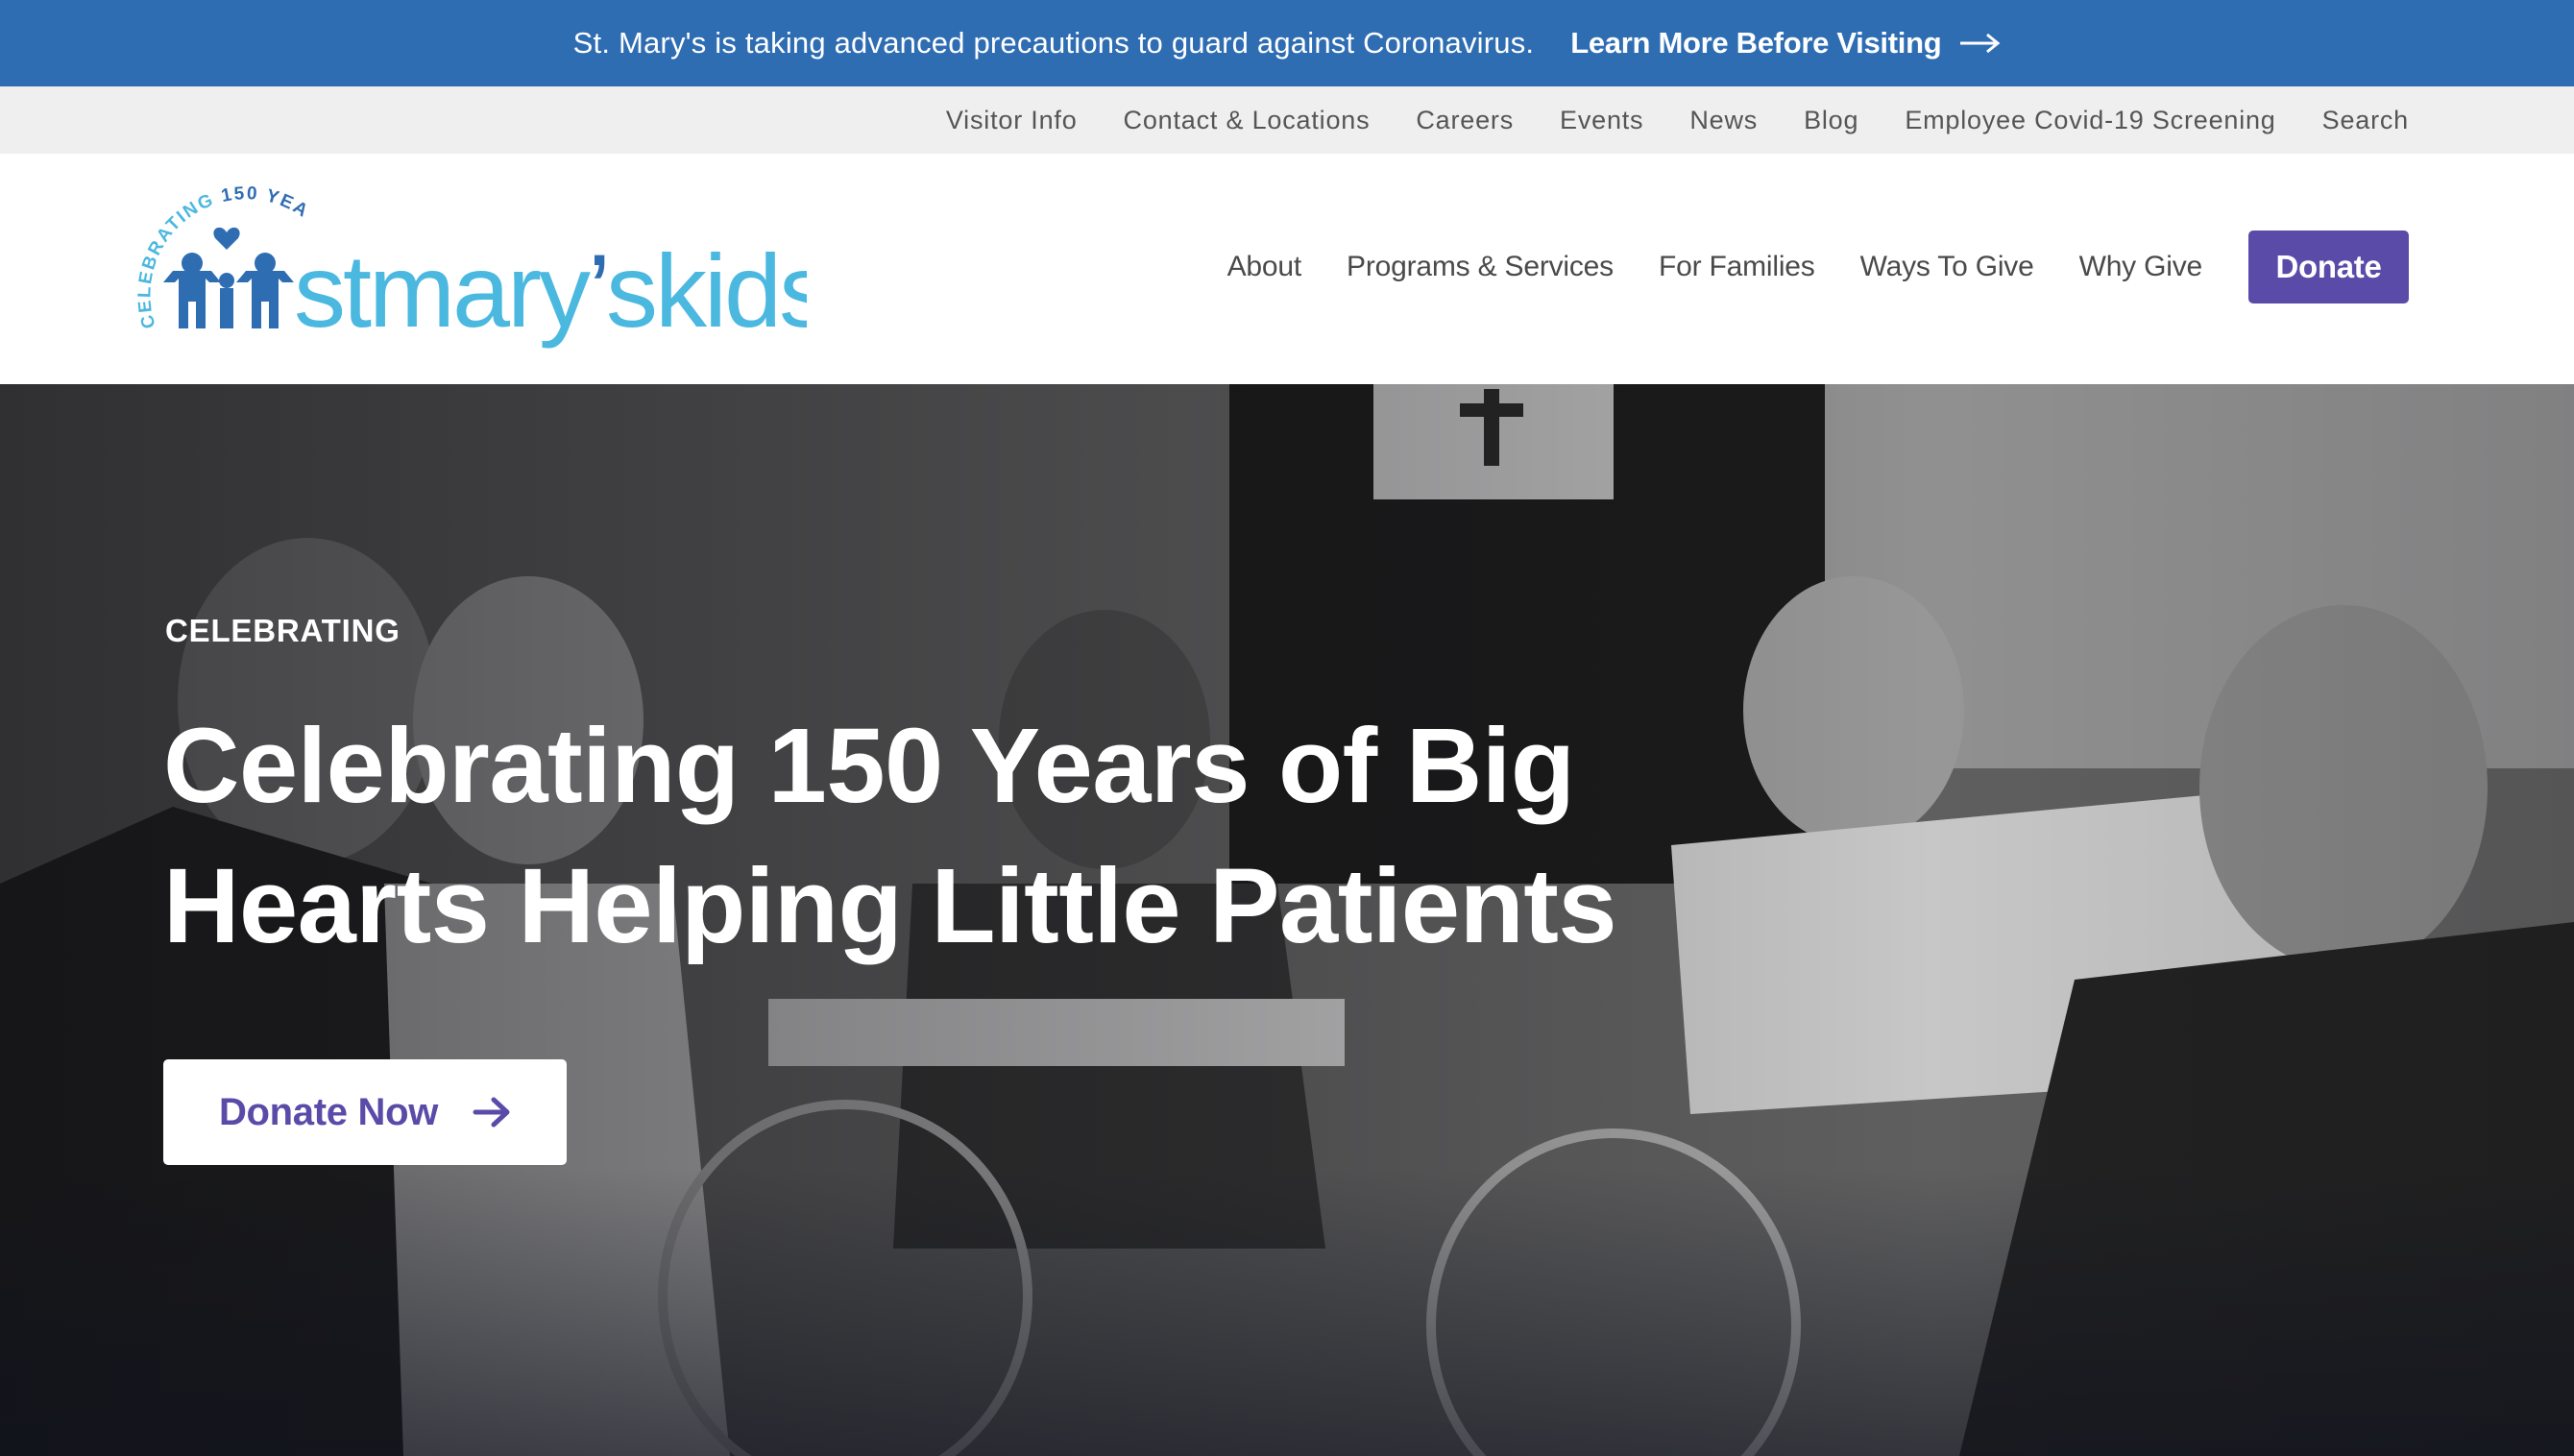 This screenshot has height=1456, width=2574. Describe the element at coordinates (1737, 267) in the screenshot. I see `nav-item-for-families: For Families` at that location.